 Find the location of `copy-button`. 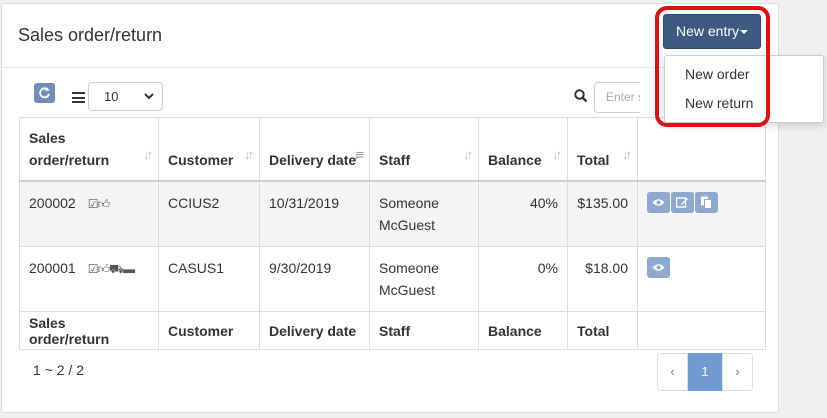

copy-button is located at coordinates (706, 202).